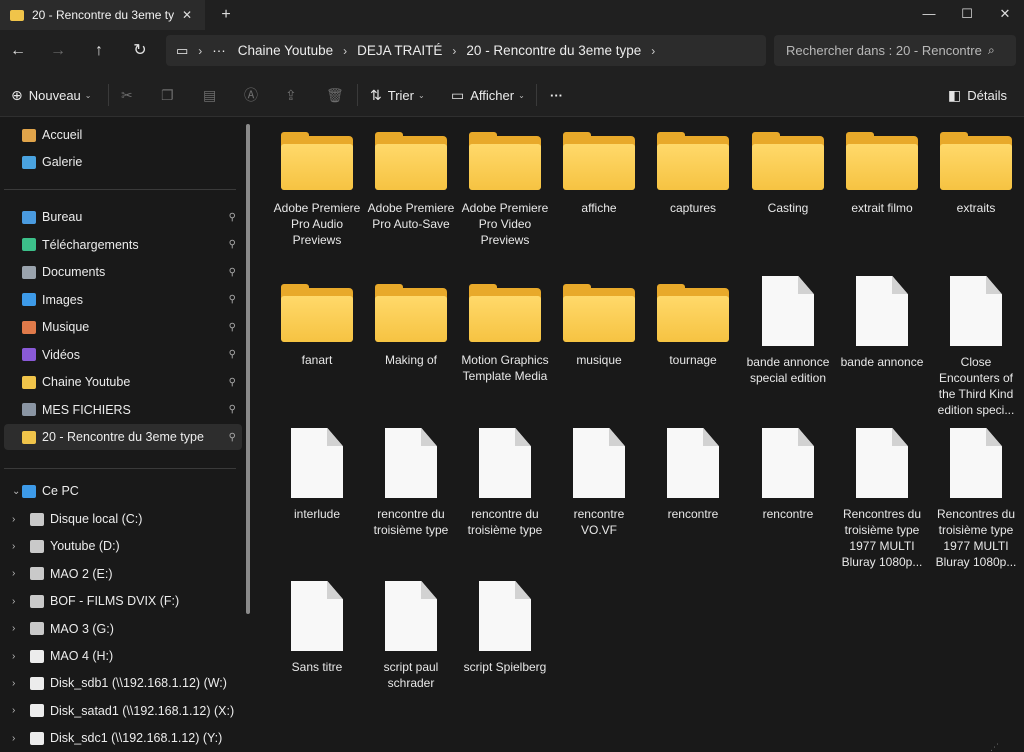 The height and width of the screenshot is (752, 1024). I want to click on breadcrumb-deja-traite: DEJA TRAITÉ, so click(399, 50).